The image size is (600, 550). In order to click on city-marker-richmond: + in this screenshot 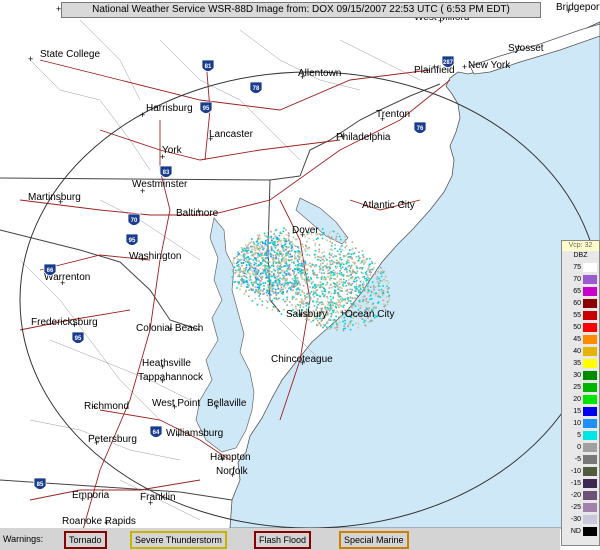, I will do `click(94, 407)`.